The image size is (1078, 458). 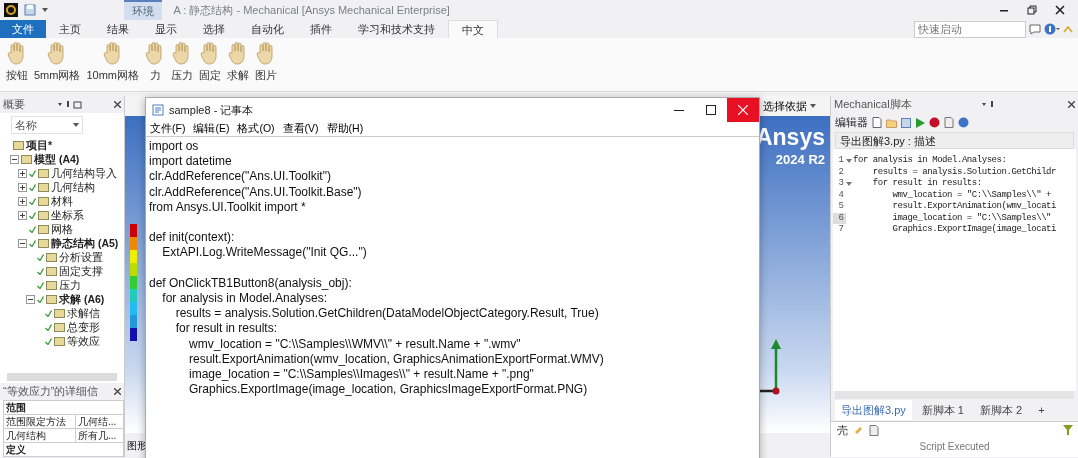 What do you see at coordinates (300, 129) in the screenshot?
I see `menu-item: 查看(V)` at bounding box center [300, 129].